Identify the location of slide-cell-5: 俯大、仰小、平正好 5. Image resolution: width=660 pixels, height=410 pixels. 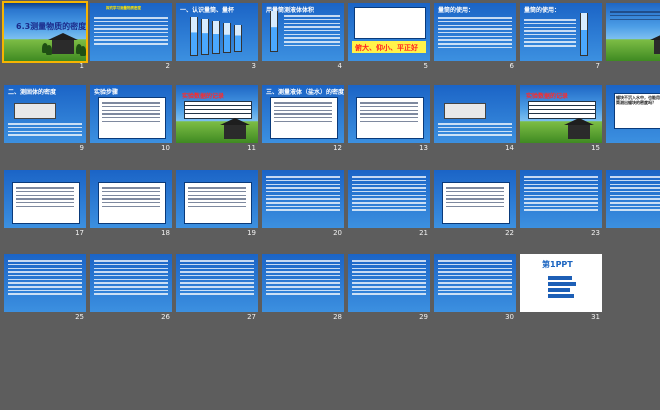
(389, 36).